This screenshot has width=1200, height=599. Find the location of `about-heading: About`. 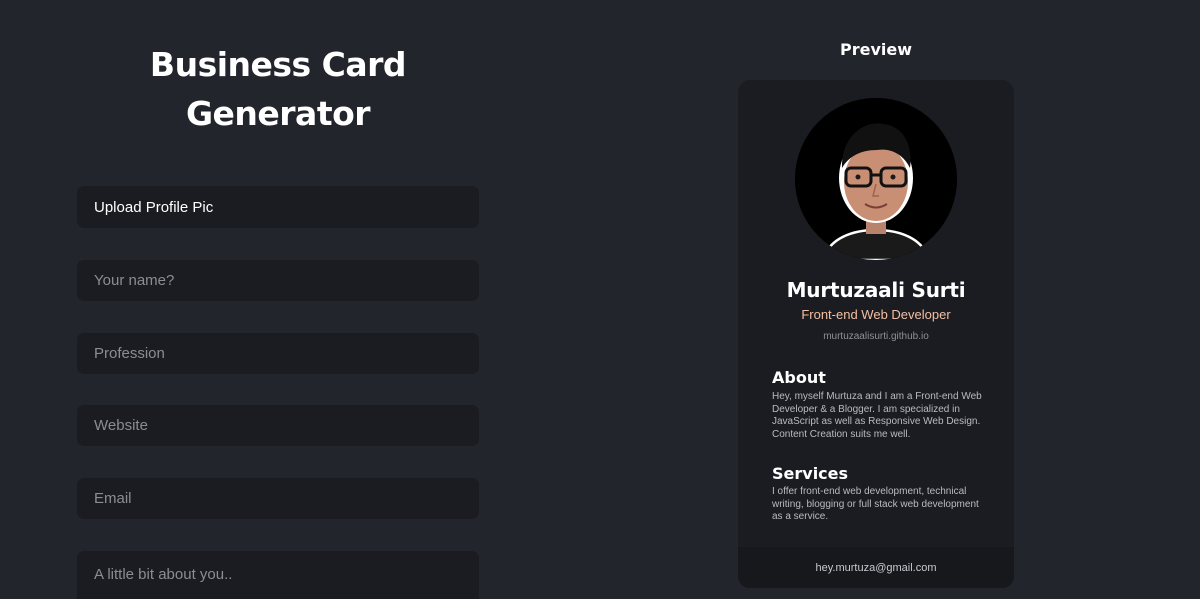

about-heading: About is located at coordinates (799, 377).